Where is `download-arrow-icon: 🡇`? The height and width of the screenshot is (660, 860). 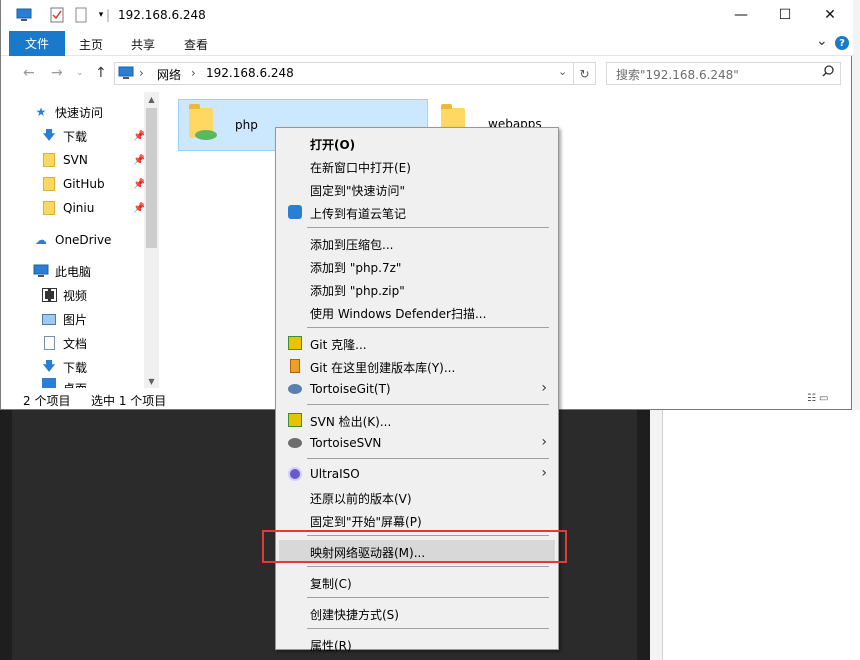
download-arrow-icon: 🡇 is located at coordinates (49, 365).